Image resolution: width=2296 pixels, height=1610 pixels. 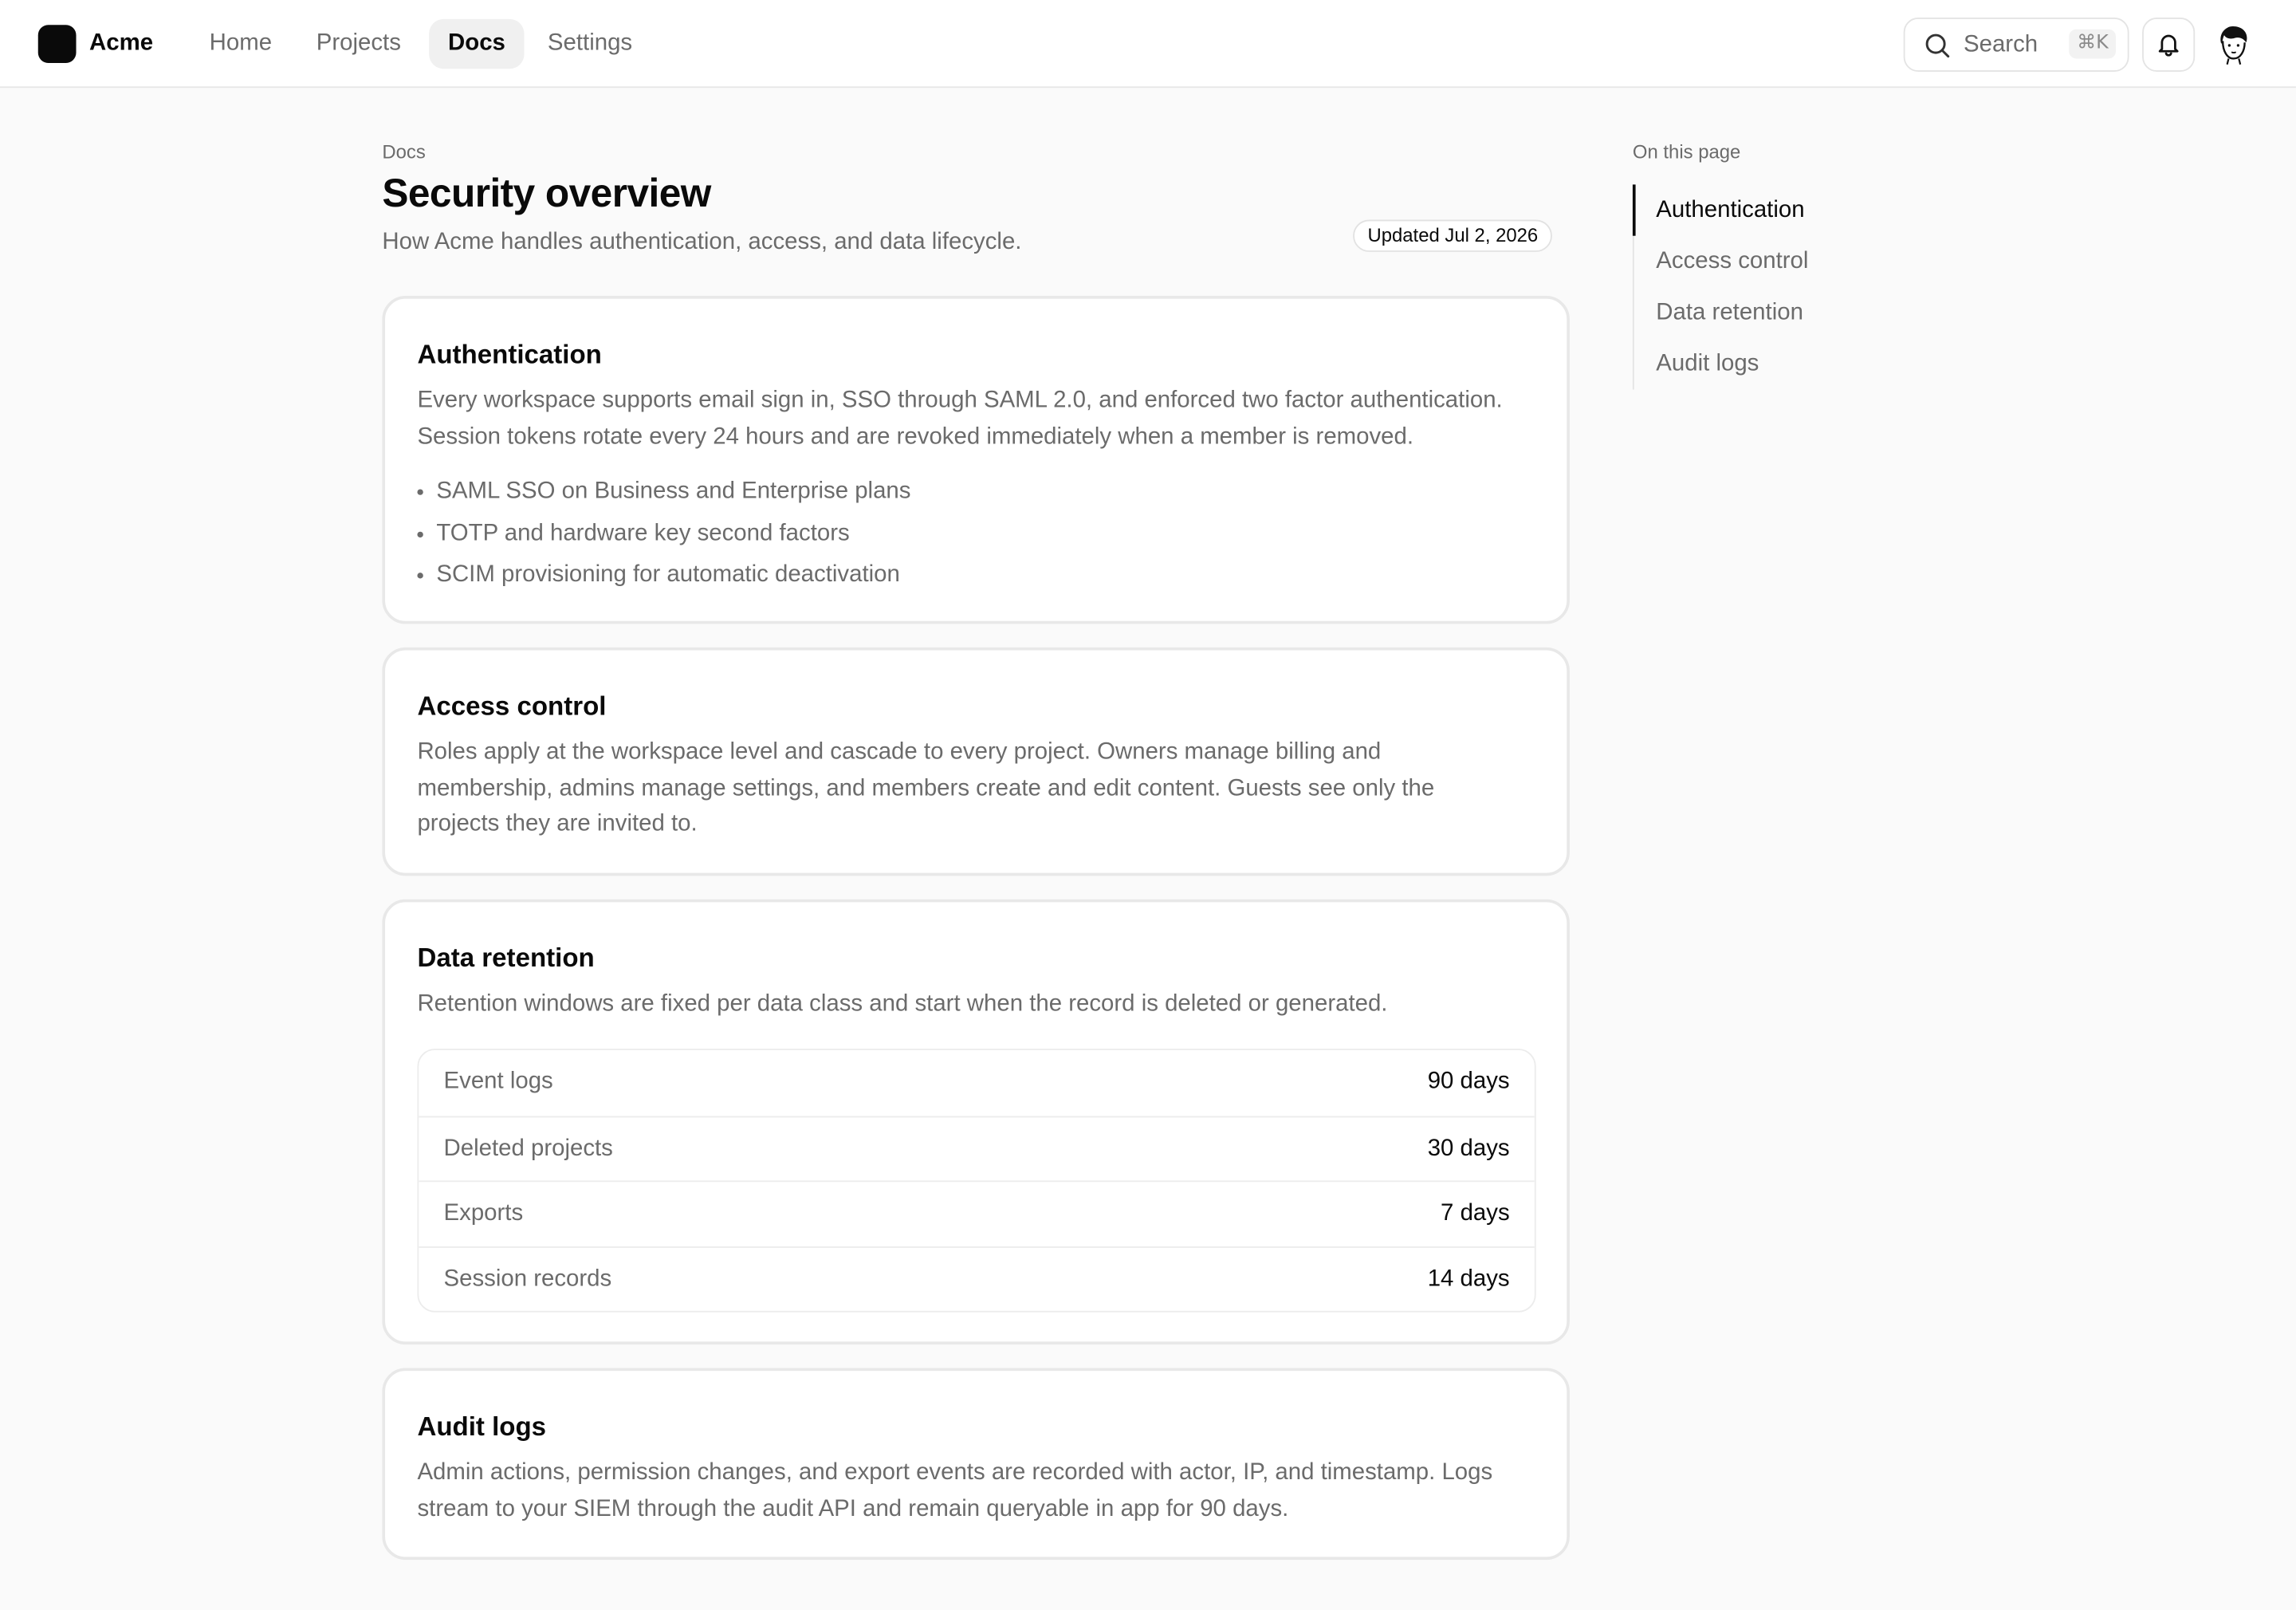 What do you see at coordinates (506, 958) in the screenshot?
I see `section-title: Data retention` at bounding box center [506, 958].